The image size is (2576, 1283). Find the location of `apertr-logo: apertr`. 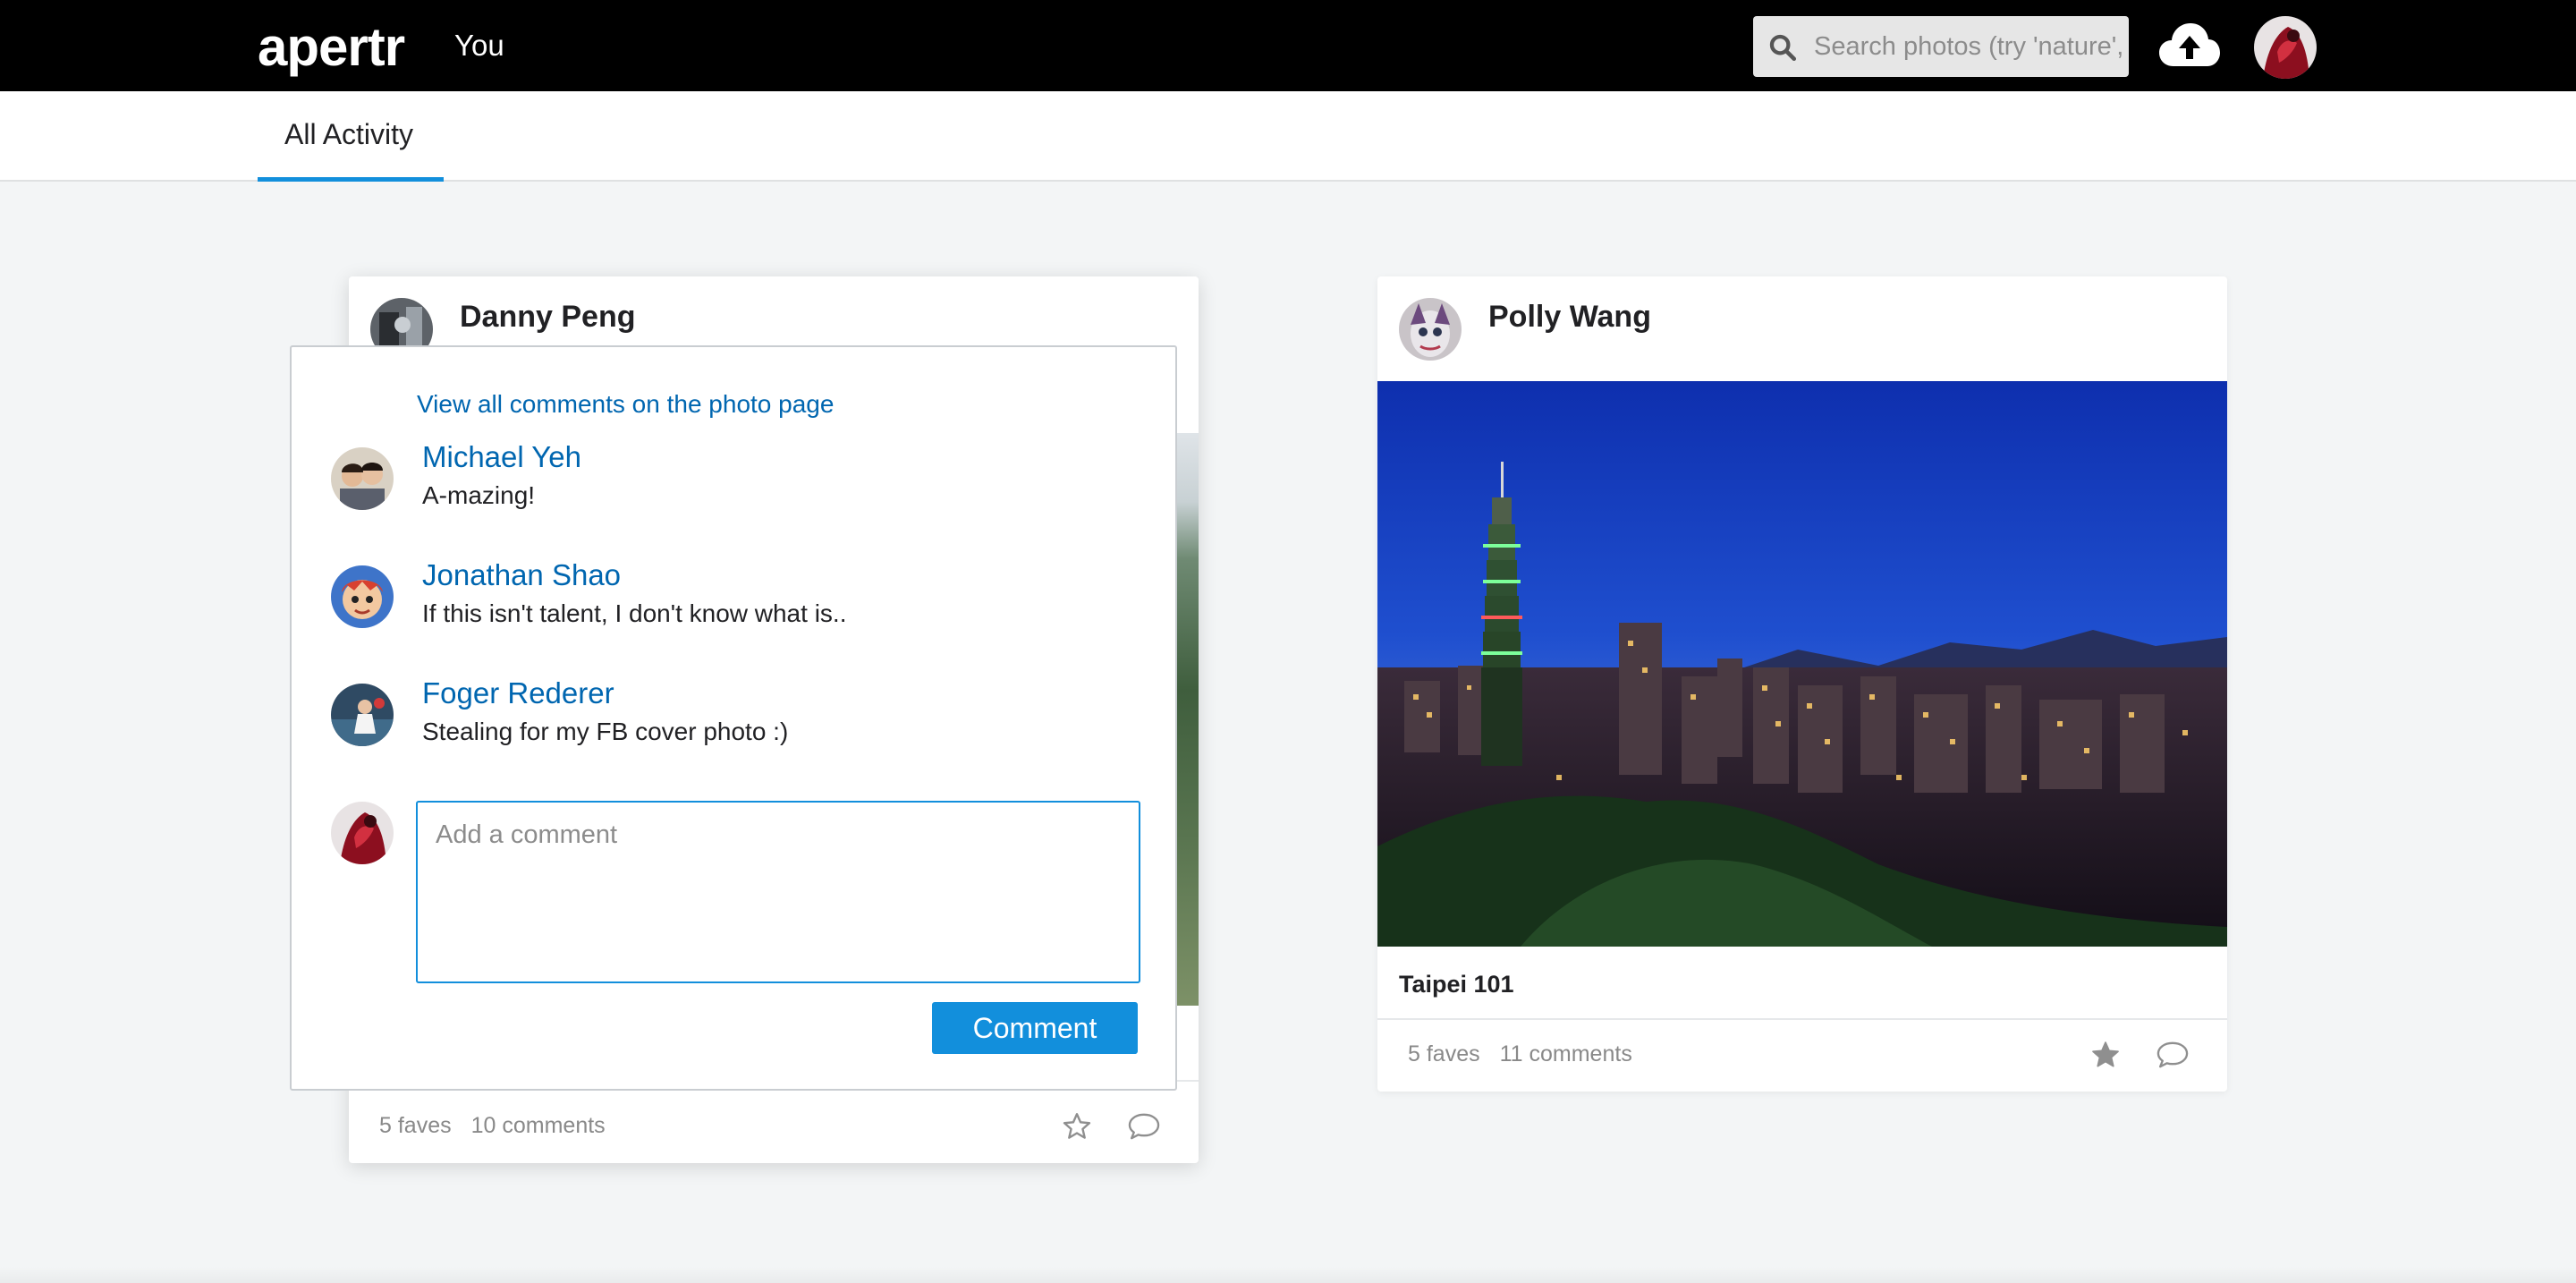

apertr-logo: apertr is located at coordinates (331, 47).